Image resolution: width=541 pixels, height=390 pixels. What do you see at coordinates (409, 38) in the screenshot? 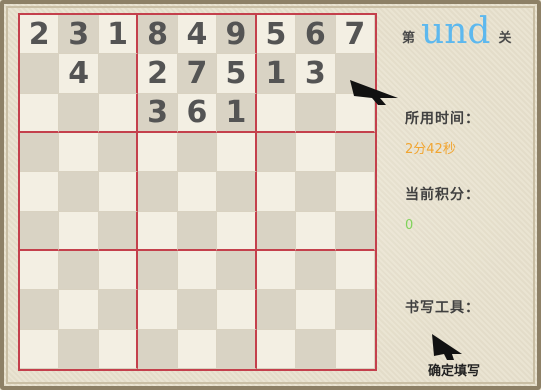
I see `level-prefix: 第` at bounding box center [409, 38].